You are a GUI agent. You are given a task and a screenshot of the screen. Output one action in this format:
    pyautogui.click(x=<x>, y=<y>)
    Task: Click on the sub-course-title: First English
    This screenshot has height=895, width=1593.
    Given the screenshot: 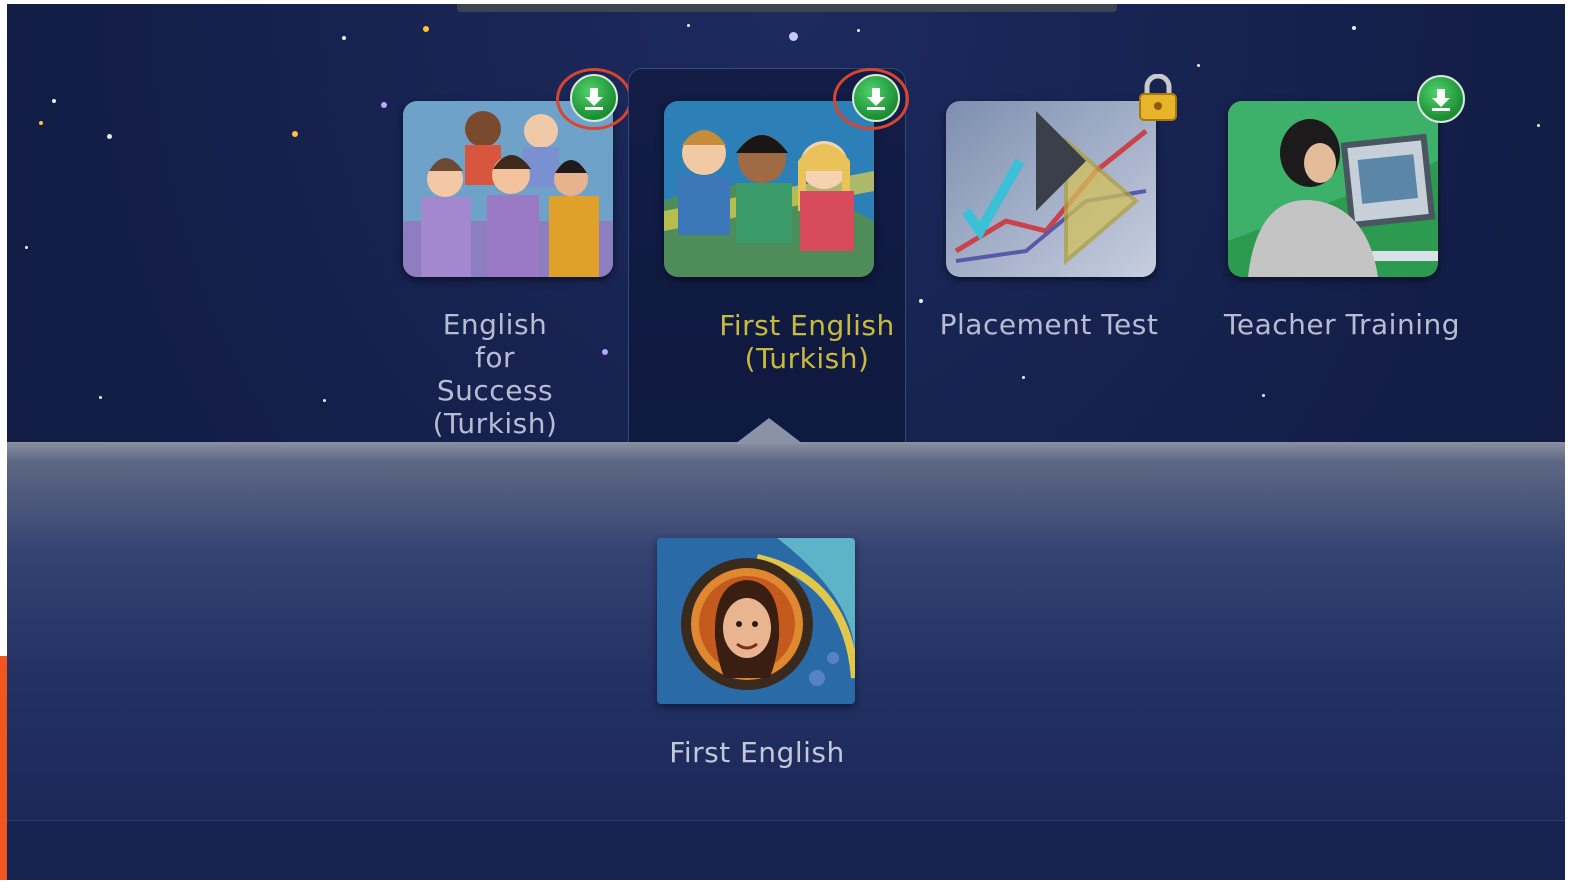 What is the action you would take?
    pyautogui.click(x=757, y=752)
    